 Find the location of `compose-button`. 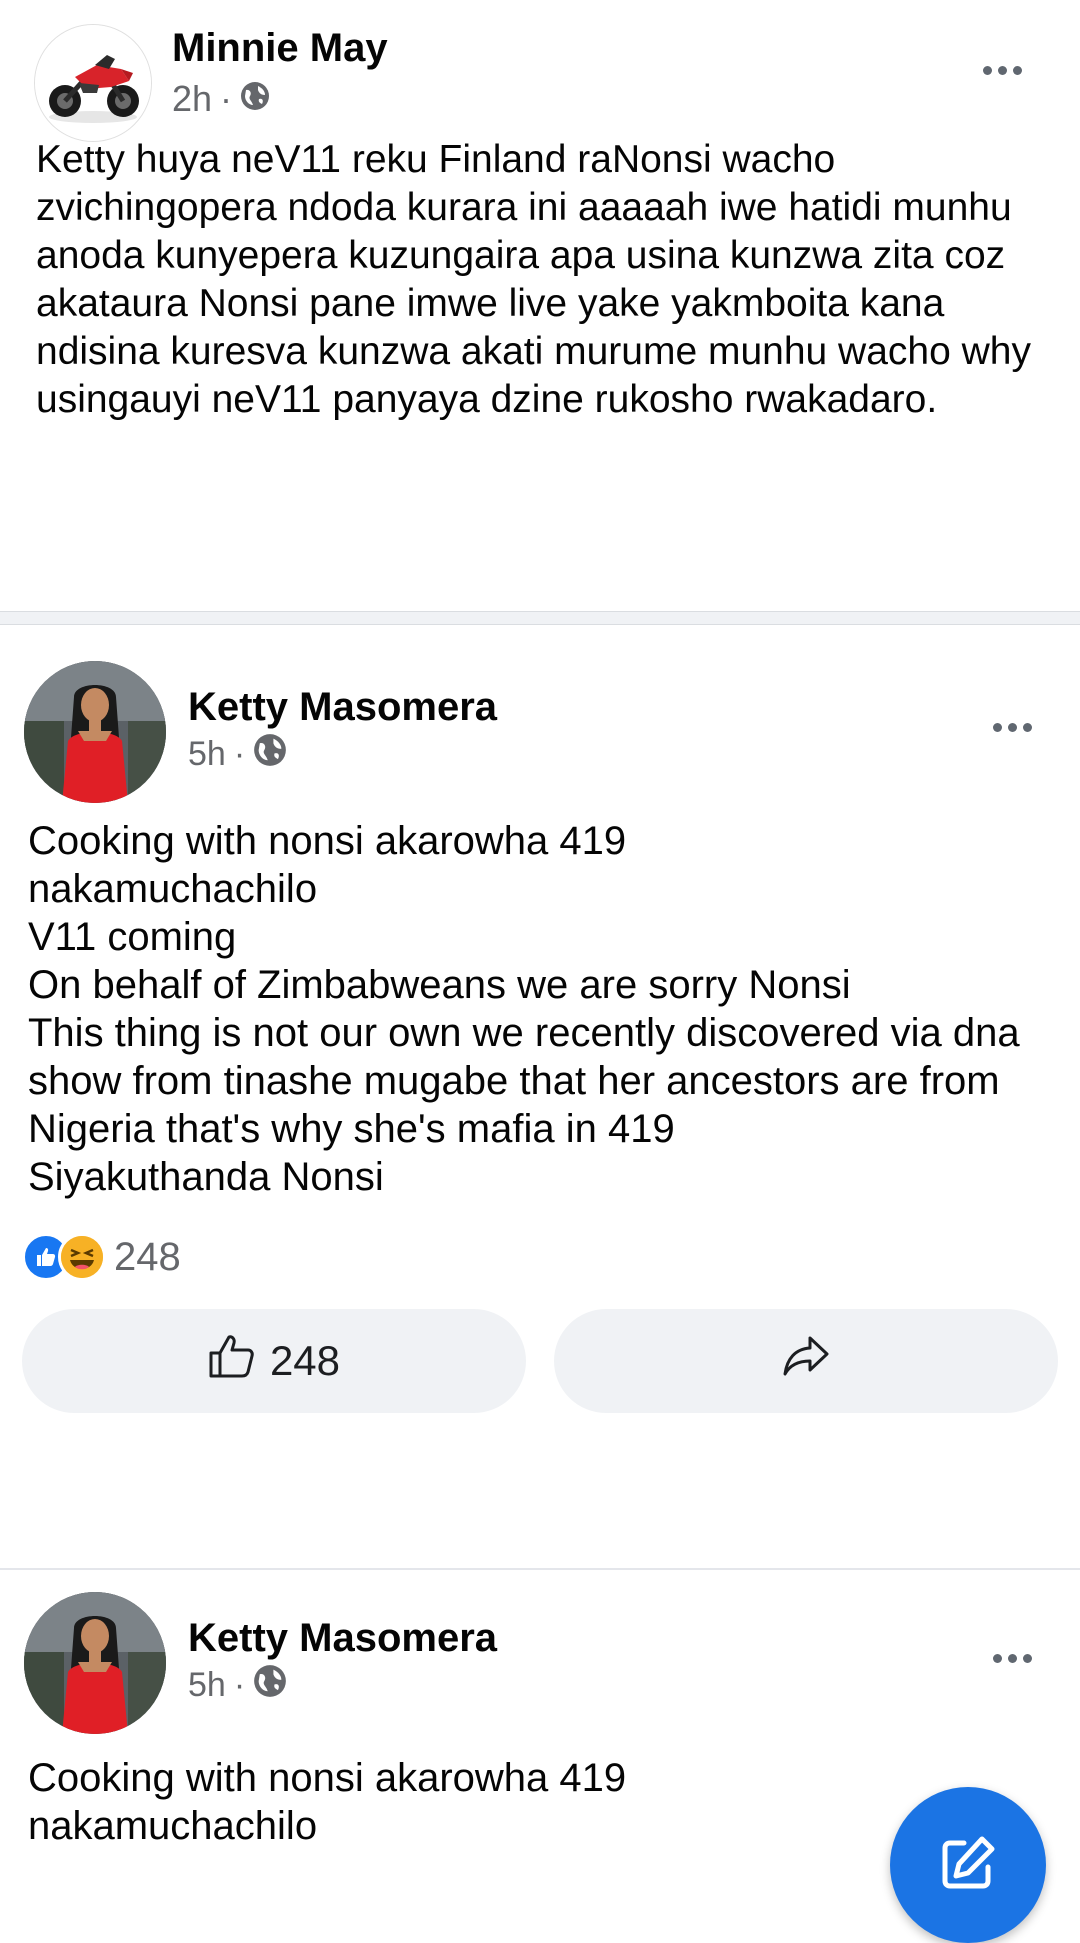

compose-button is located at coordinates (968, 1865).